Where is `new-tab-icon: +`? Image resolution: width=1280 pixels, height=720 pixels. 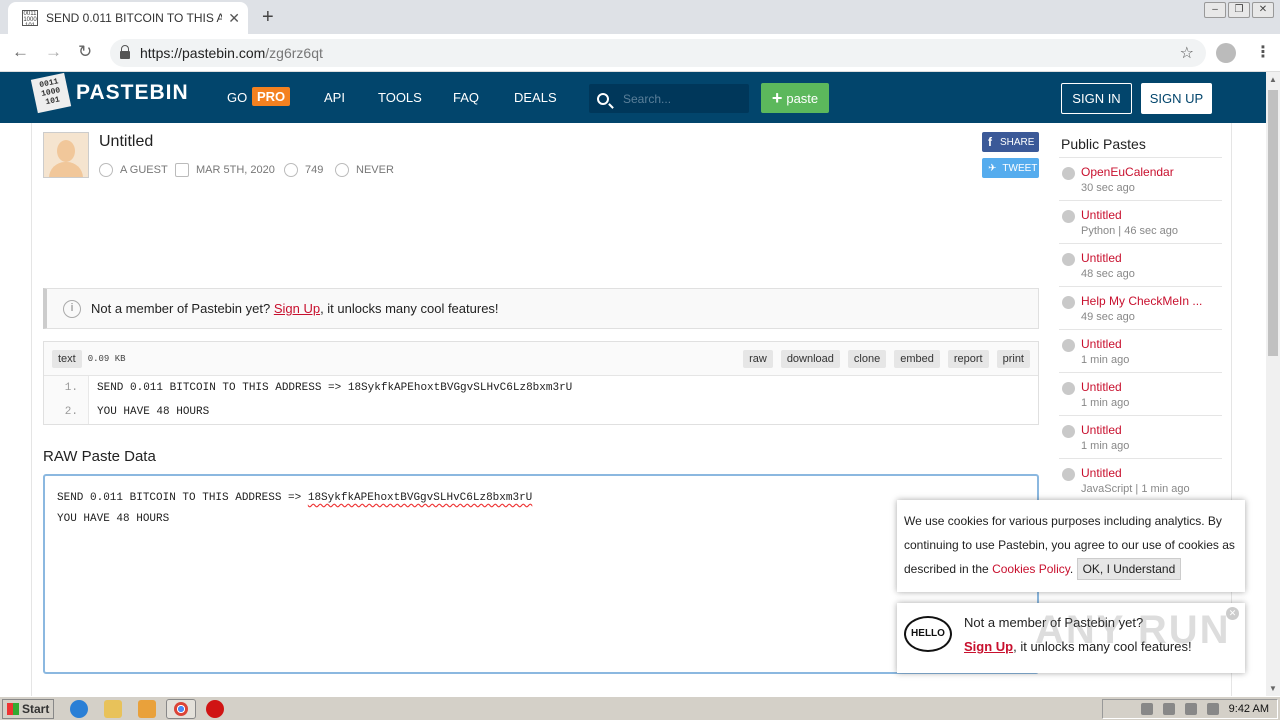
new-tab-icon: + is located at coordinates (268, 17).